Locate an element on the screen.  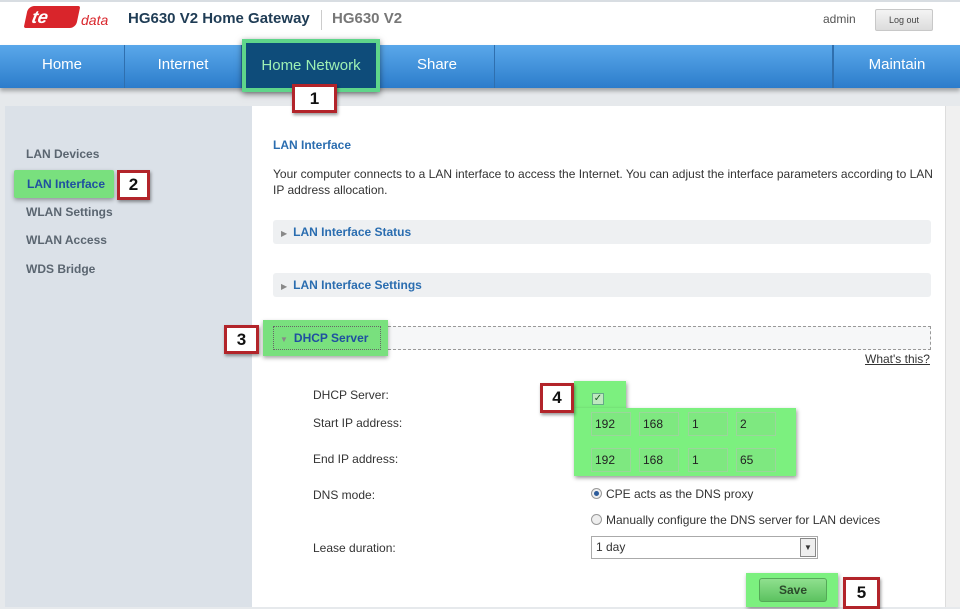
divider is located at coordinates (321, 20).